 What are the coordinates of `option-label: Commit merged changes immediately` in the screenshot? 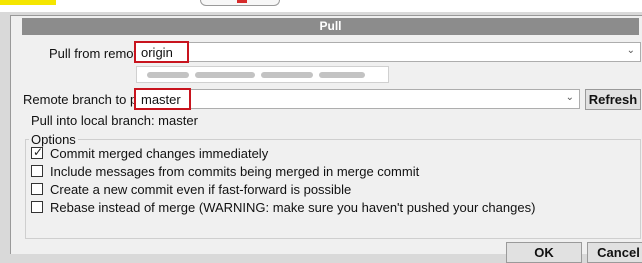 It's located at (159, 153).